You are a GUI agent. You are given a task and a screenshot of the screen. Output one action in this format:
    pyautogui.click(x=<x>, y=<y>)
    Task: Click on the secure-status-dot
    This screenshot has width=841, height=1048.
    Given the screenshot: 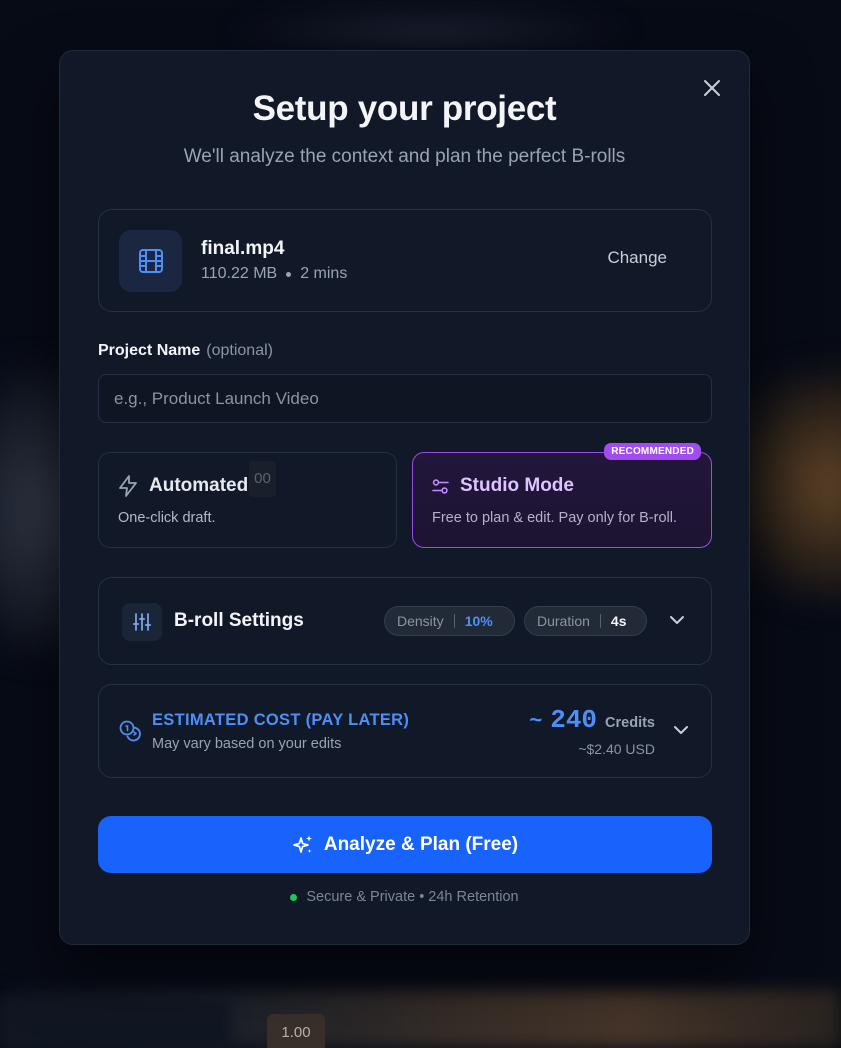 What is the action you would take?
    pyautogui.click(x=294, y=897)
    